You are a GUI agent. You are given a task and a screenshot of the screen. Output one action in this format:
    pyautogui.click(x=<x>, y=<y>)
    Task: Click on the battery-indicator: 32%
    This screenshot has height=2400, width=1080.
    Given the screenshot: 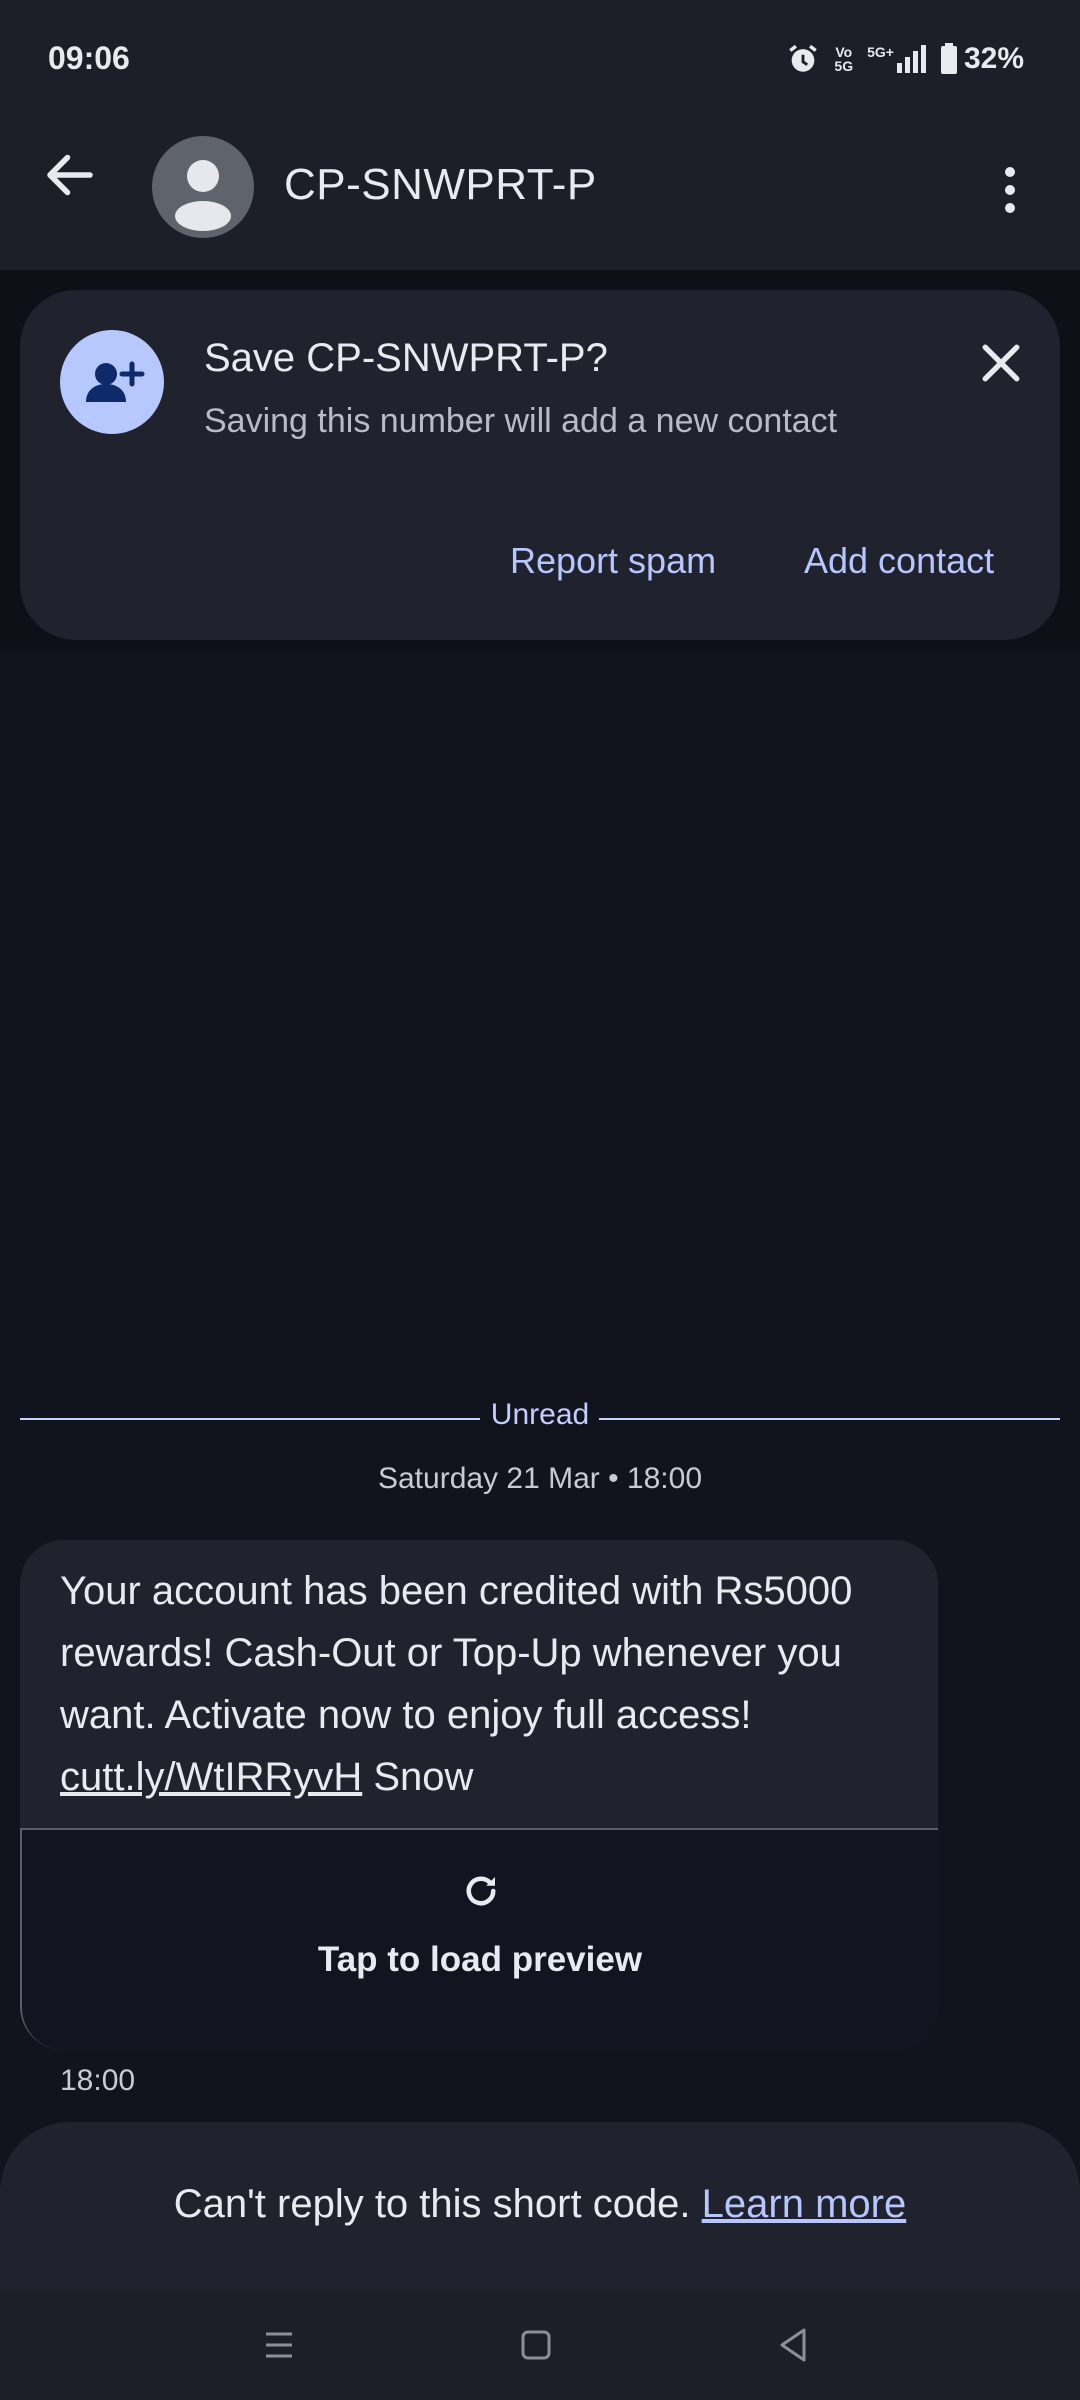 What is the action you would take?
    pyautogui.click(x=982, y=59)
    